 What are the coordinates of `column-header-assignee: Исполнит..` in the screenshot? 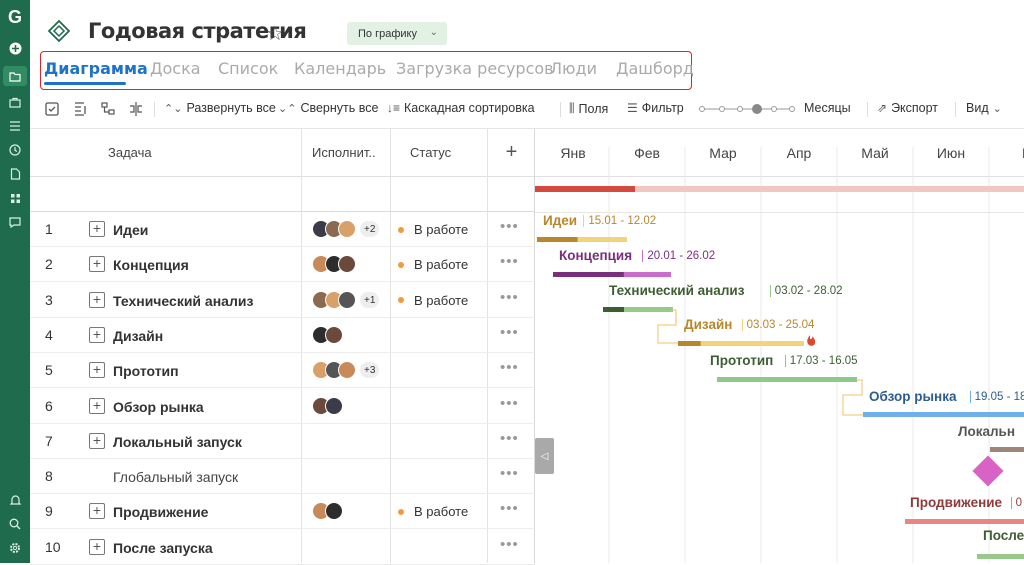 It's located at (346, 153).